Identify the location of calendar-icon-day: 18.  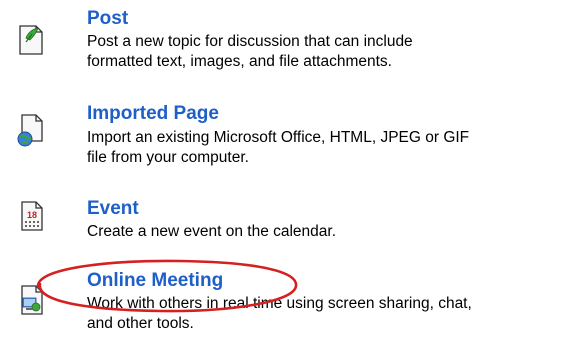
(32, 215).